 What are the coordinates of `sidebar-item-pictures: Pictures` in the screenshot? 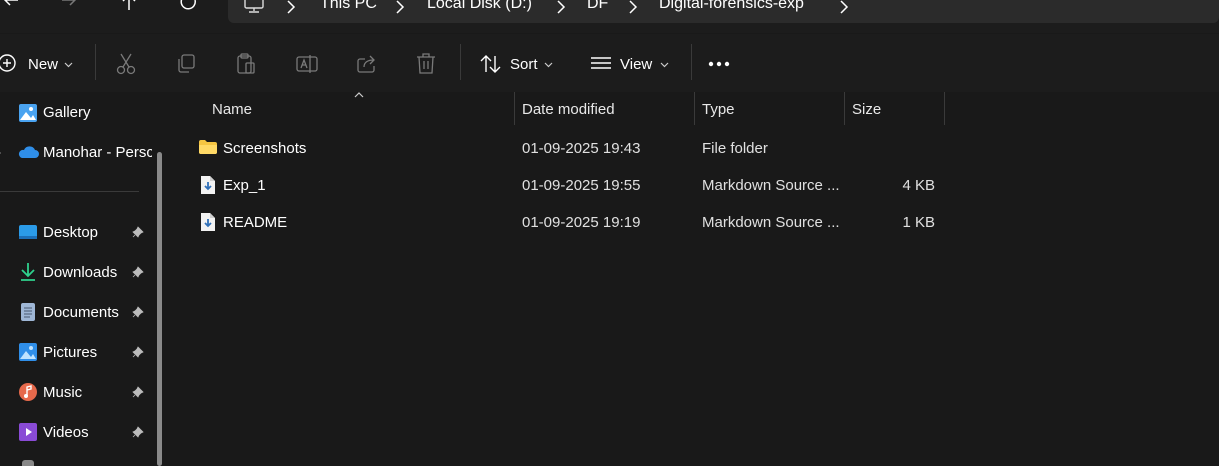 It's located at (77, 352).